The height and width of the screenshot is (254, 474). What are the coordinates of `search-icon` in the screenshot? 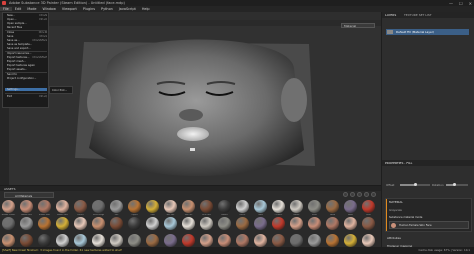 It's located at (352, 194).